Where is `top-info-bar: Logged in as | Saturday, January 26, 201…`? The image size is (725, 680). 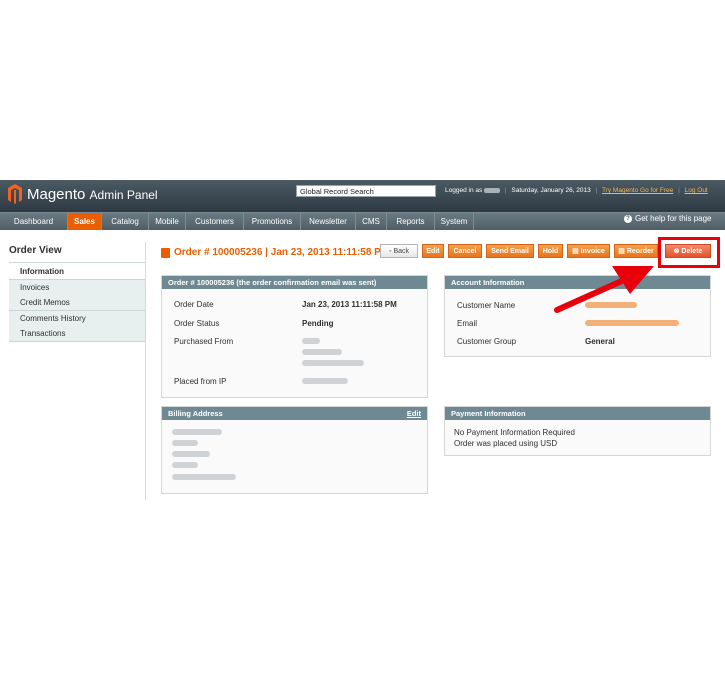 top-info-bar: Logged in as | Saturday, January 26, 201… is located at coordinates (576, 190).